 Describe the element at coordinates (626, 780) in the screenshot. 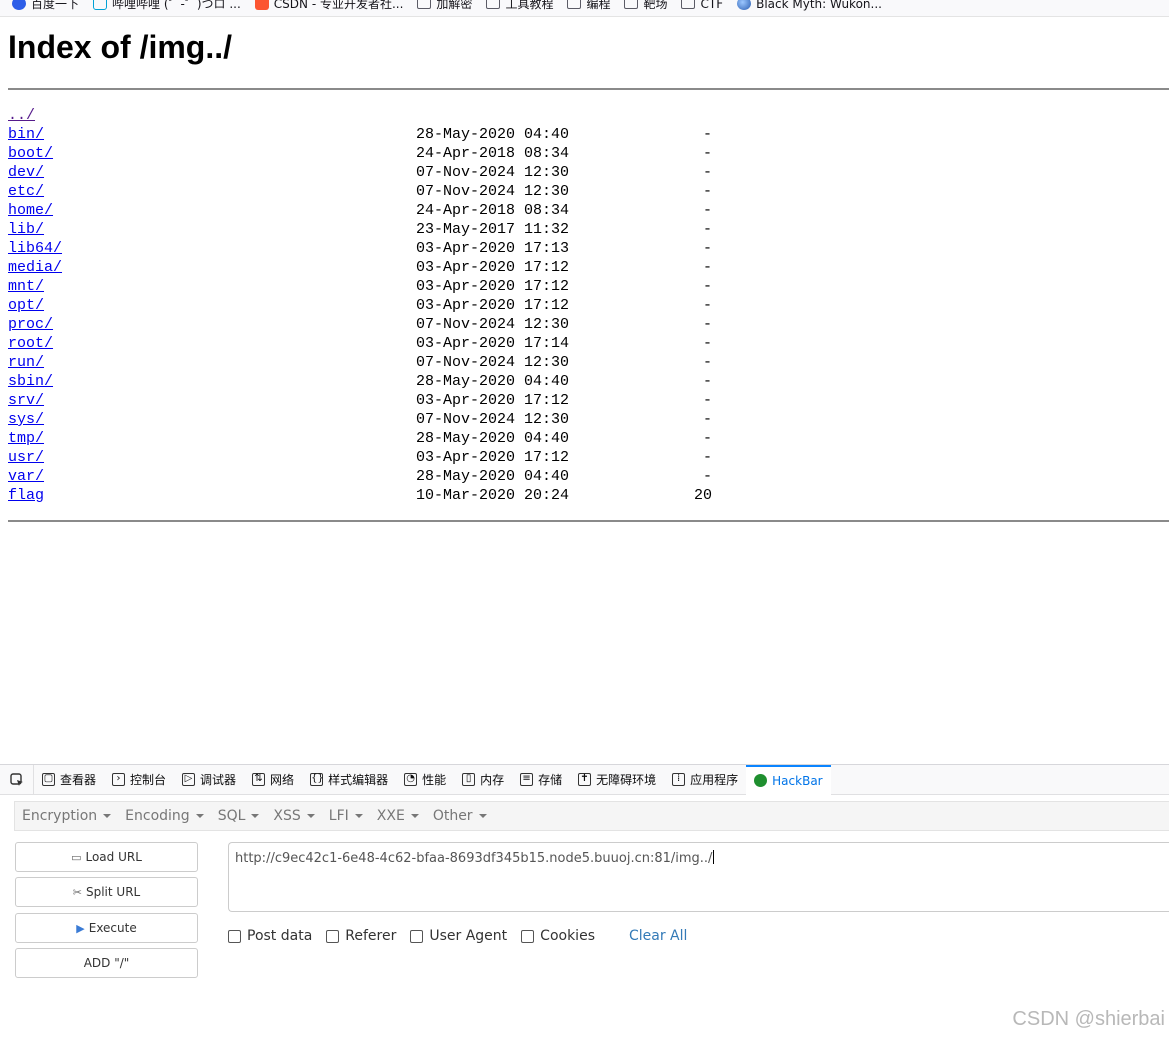

I see `tab-label: 无障碍环境` at that location.